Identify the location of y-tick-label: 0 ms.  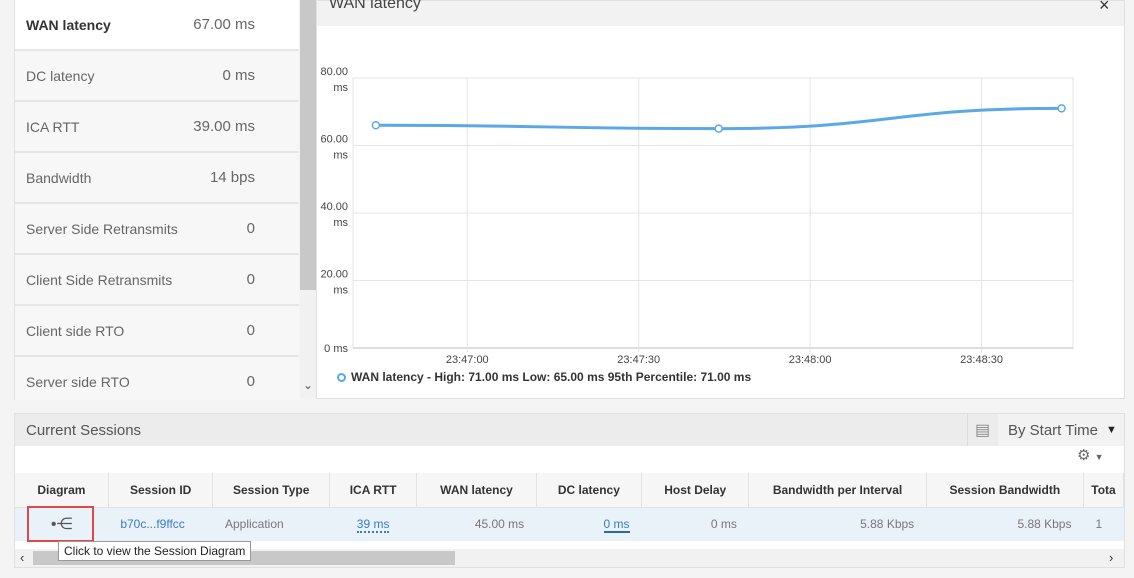
(336, 349).